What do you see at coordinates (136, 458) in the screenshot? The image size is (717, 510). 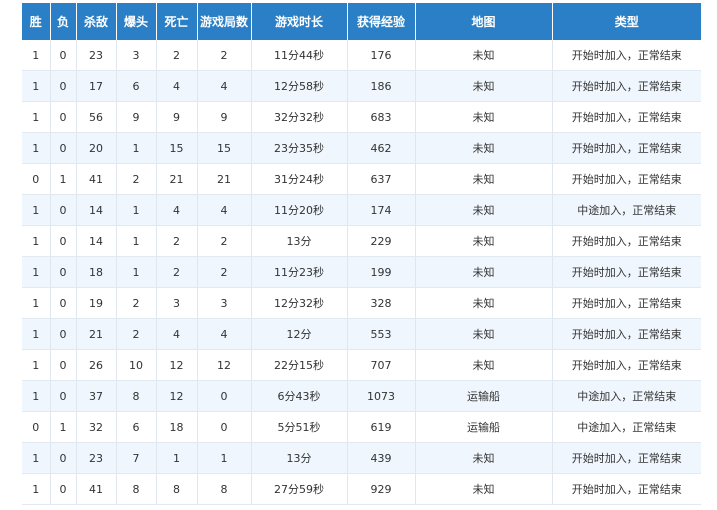 I see `cell-headshots: 7` at bounding box center [136, 458].